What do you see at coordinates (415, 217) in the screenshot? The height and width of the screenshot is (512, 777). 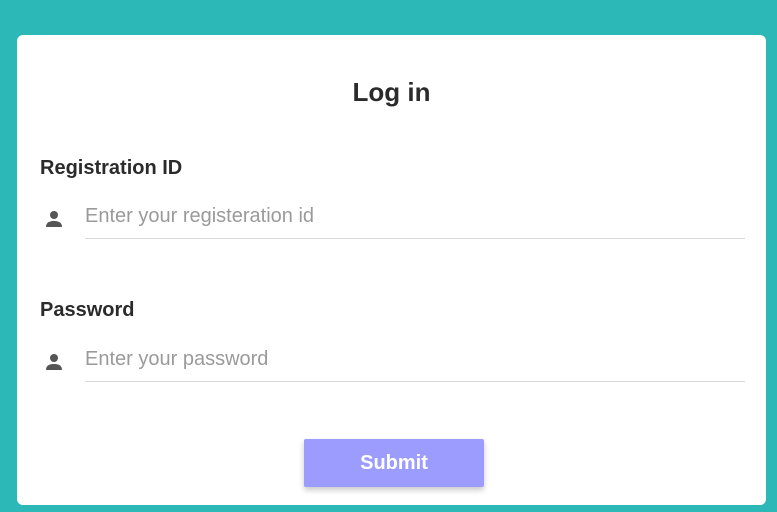 I see `registration-id-input` at bounding box center [415, 217].